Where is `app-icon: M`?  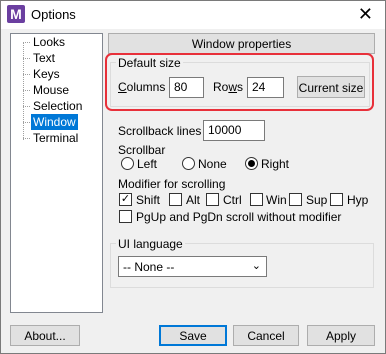 app-icon: M is located at coordinates (16, 14).